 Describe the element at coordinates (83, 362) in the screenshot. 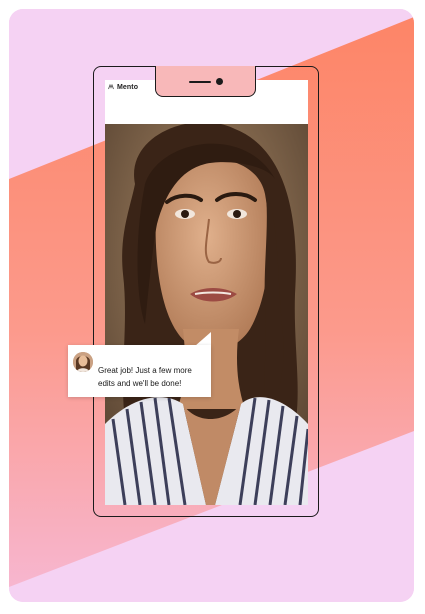

I see `coach-avatar` at that location.